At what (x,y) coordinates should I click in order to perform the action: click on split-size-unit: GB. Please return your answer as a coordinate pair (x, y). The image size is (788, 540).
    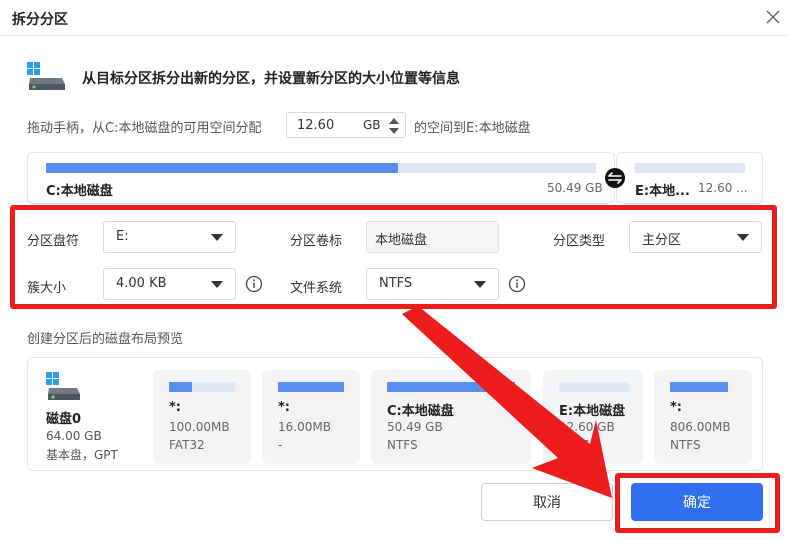
    Looking at the image, I should click on (372, 125).